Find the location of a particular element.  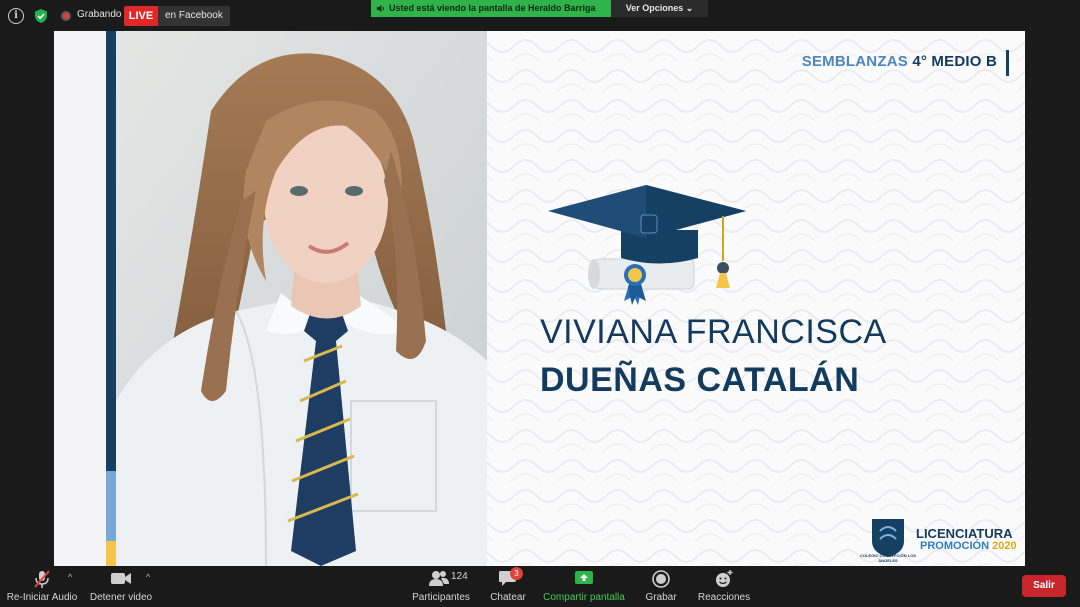

leave-meeting-button: Salir is located at coordinates (1044, 586).